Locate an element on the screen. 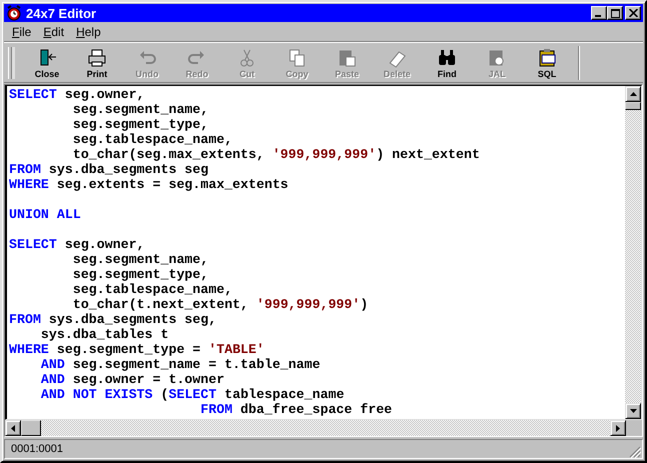 This screenshot has width=647, height=463. toolbar-button: Print is located at coordinates (97, 63).